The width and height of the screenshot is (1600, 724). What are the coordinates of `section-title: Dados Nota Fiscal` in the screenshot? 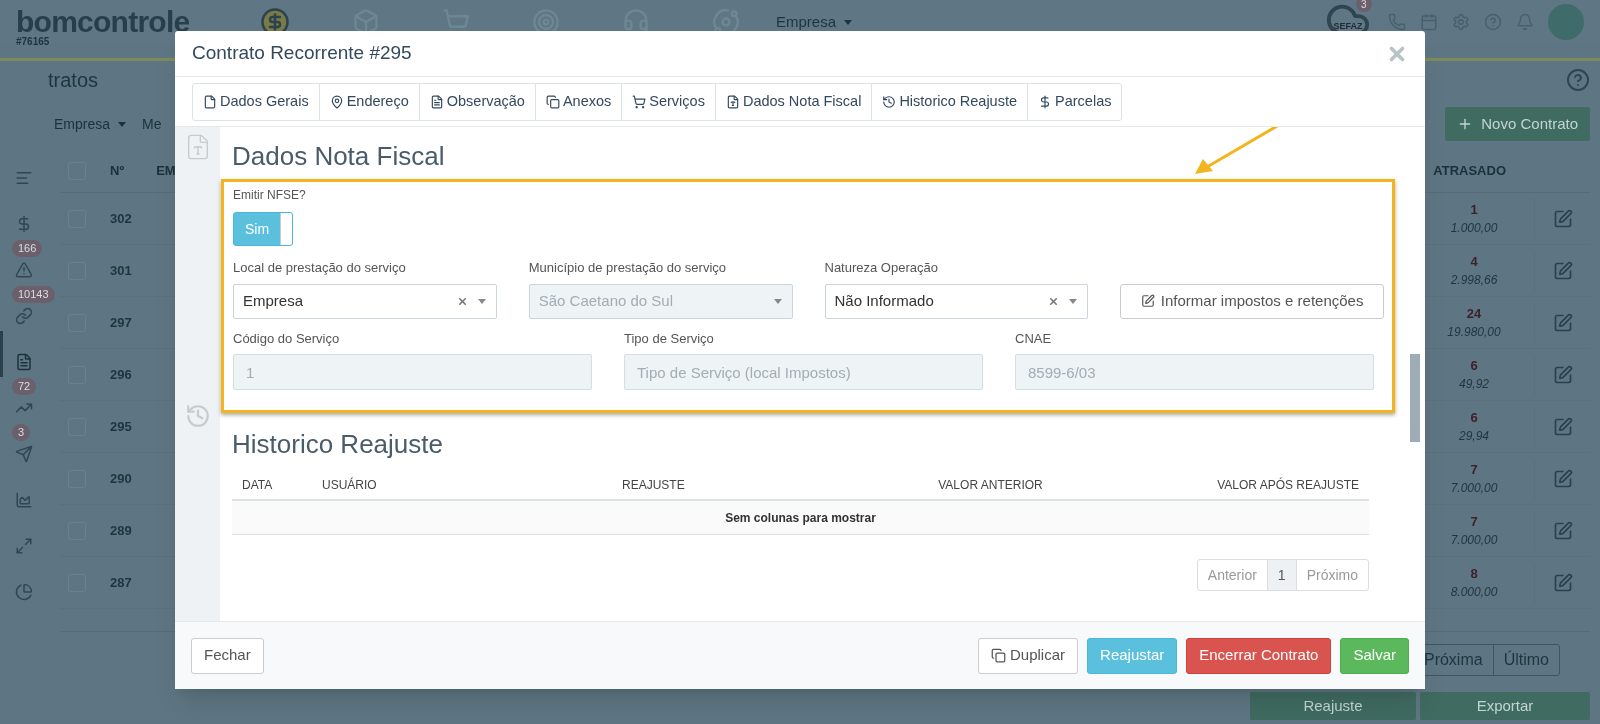 It's located at (338, 156).